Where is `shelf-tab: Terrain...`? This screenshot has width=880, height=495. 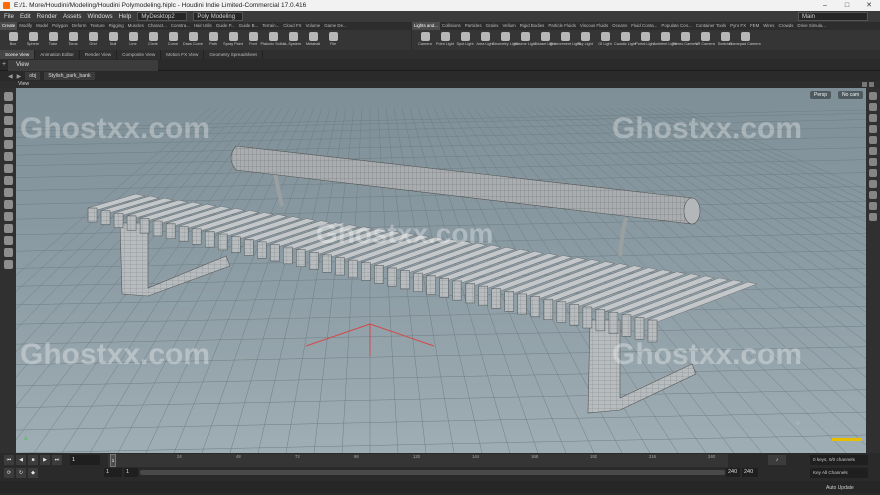 shelf-tab: Terrain... is located at coordinates (270, 26).